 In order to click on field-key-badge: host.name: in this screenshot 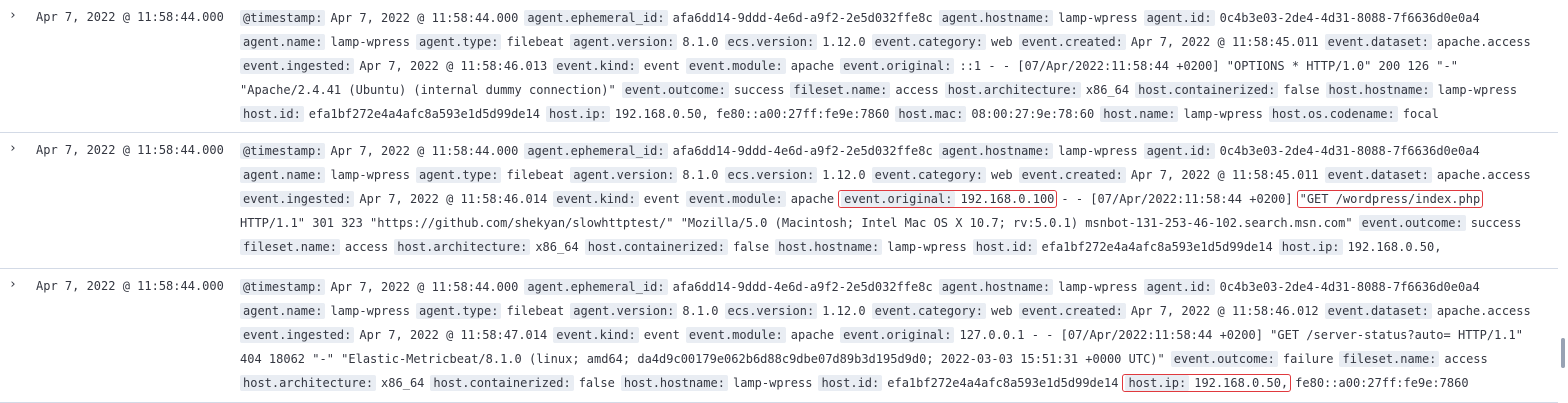, I will do `click(1139, 114)`.